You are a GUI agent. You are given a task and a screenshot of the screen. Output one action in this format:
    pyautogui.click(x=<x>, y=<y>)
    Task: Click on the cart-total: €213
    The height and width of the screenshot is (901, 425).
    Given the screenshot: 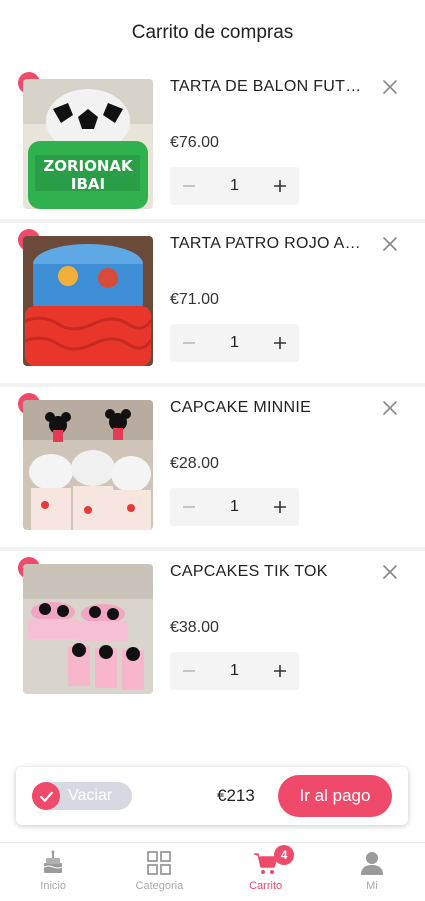 What is the action you would take?
    pyautogui.click(x=236, y=795)
    